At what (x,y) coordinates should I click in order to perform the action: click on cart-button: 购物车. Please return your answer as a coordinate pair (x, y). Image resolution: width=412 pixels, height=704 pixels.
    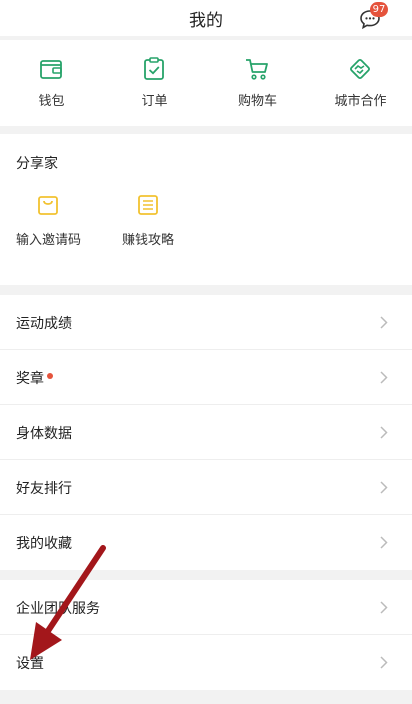
    Looking at the image, I should click on (257, 83).